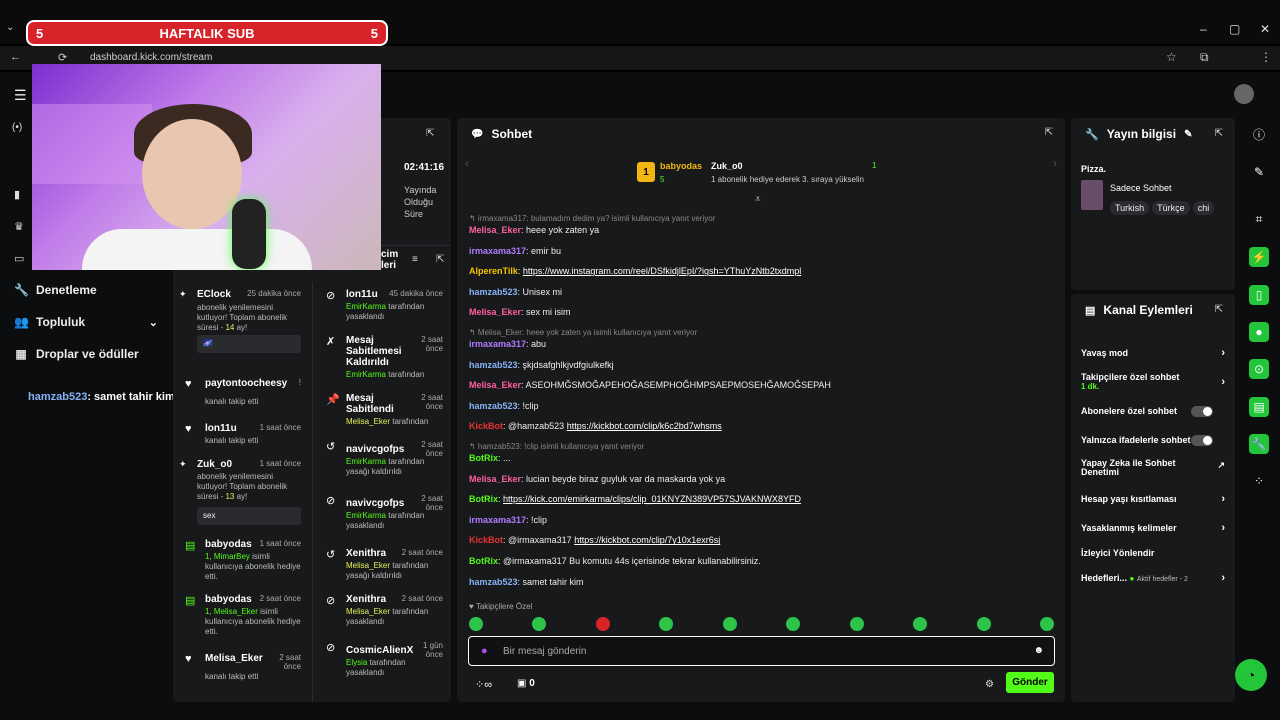 This screenshot has height=720, width=1280. I want to click on action-ai-moderation: Yapay Zeka ile Sohbet Denetimi ↗, so click(1153, 468).